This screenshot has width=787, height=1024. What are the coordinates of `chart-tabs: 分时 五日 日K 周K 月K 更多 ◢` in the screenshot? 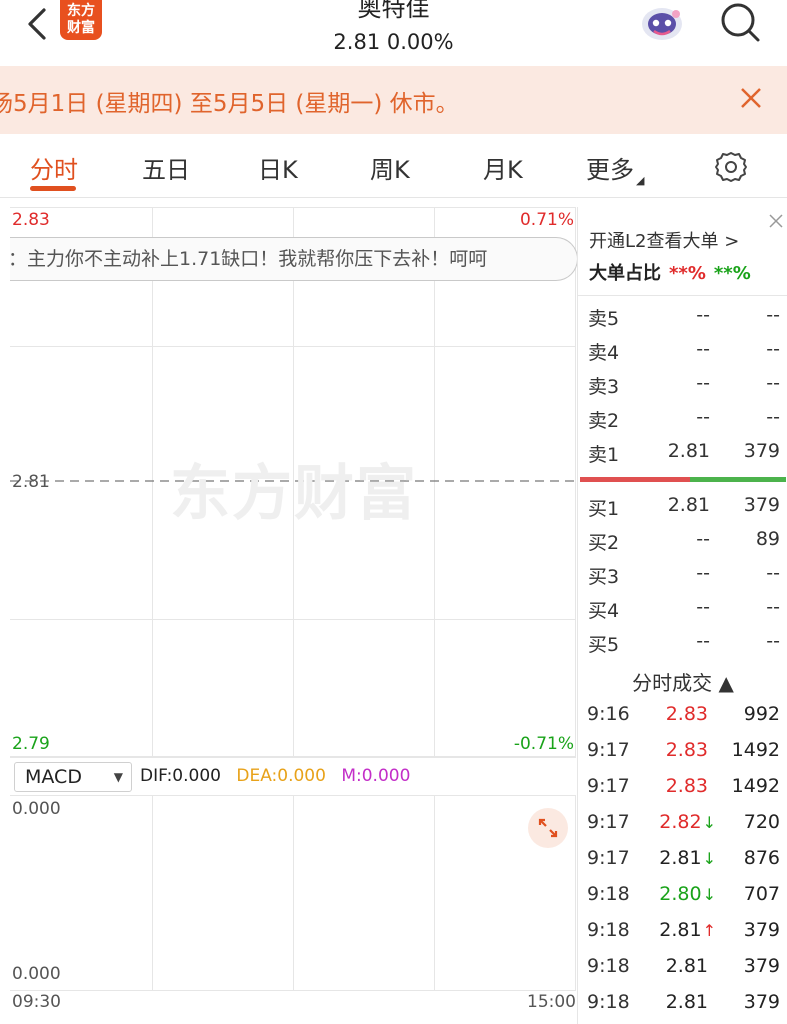 It's located at (393, 166).